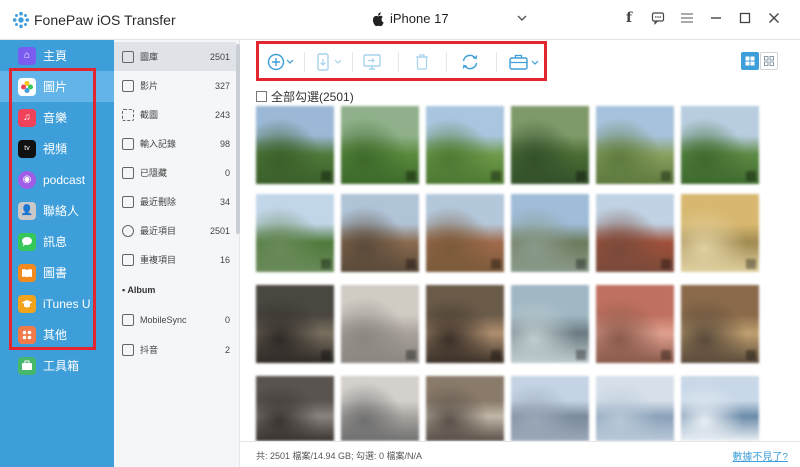 This screenshot has height=467, width=800. I want to click on grid-small-toggle, so click(769, 61).